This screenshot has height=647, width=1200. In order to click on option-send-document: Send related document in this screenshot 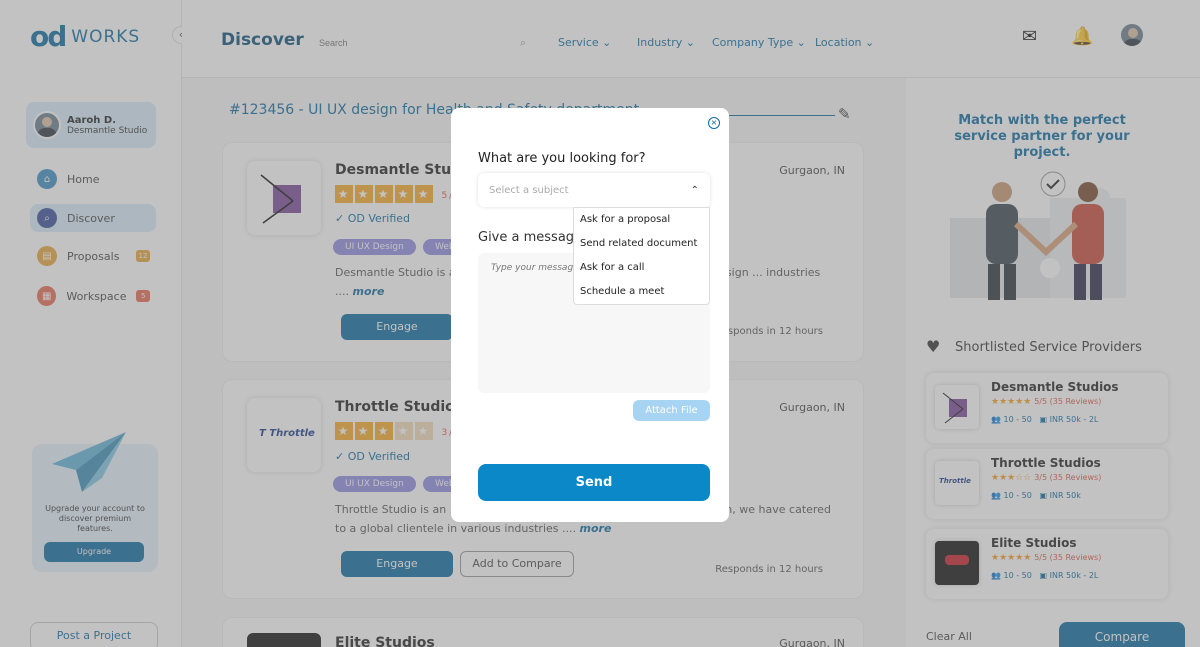, I will do `click(641, 248)`.